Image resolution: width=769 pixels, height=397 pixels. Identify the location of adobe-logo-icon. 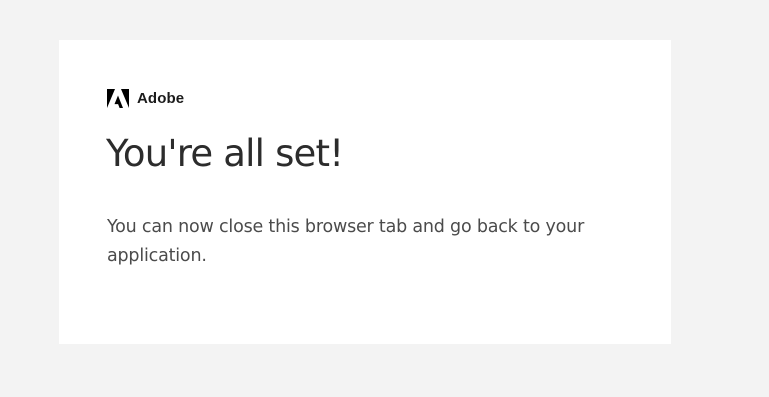
(118, 98).